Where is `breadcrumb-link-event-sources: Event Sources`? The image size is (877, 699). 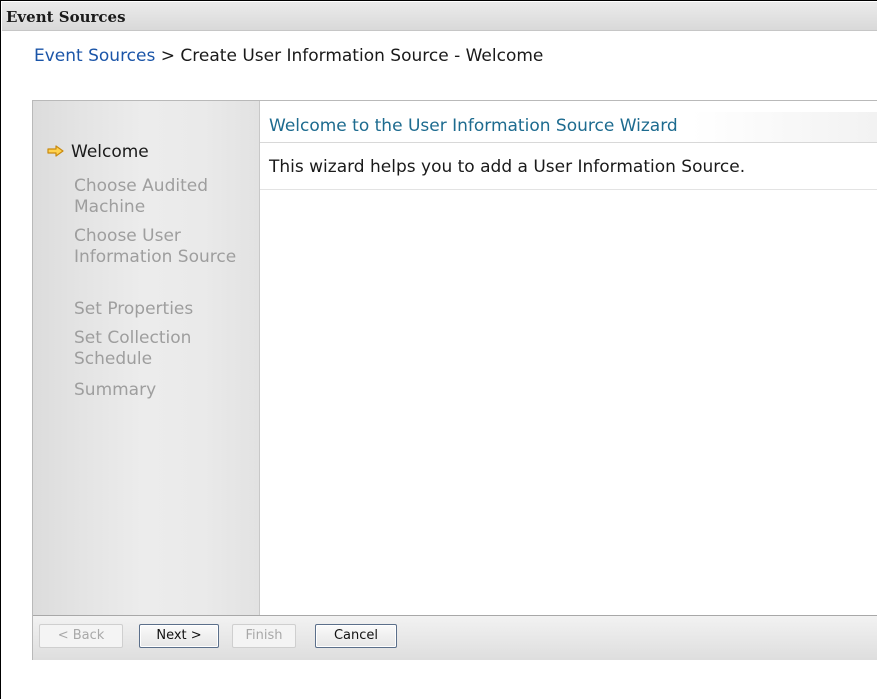
breadcrumb-link-event-sources: Event Sources is located at coordinates (94, 56).